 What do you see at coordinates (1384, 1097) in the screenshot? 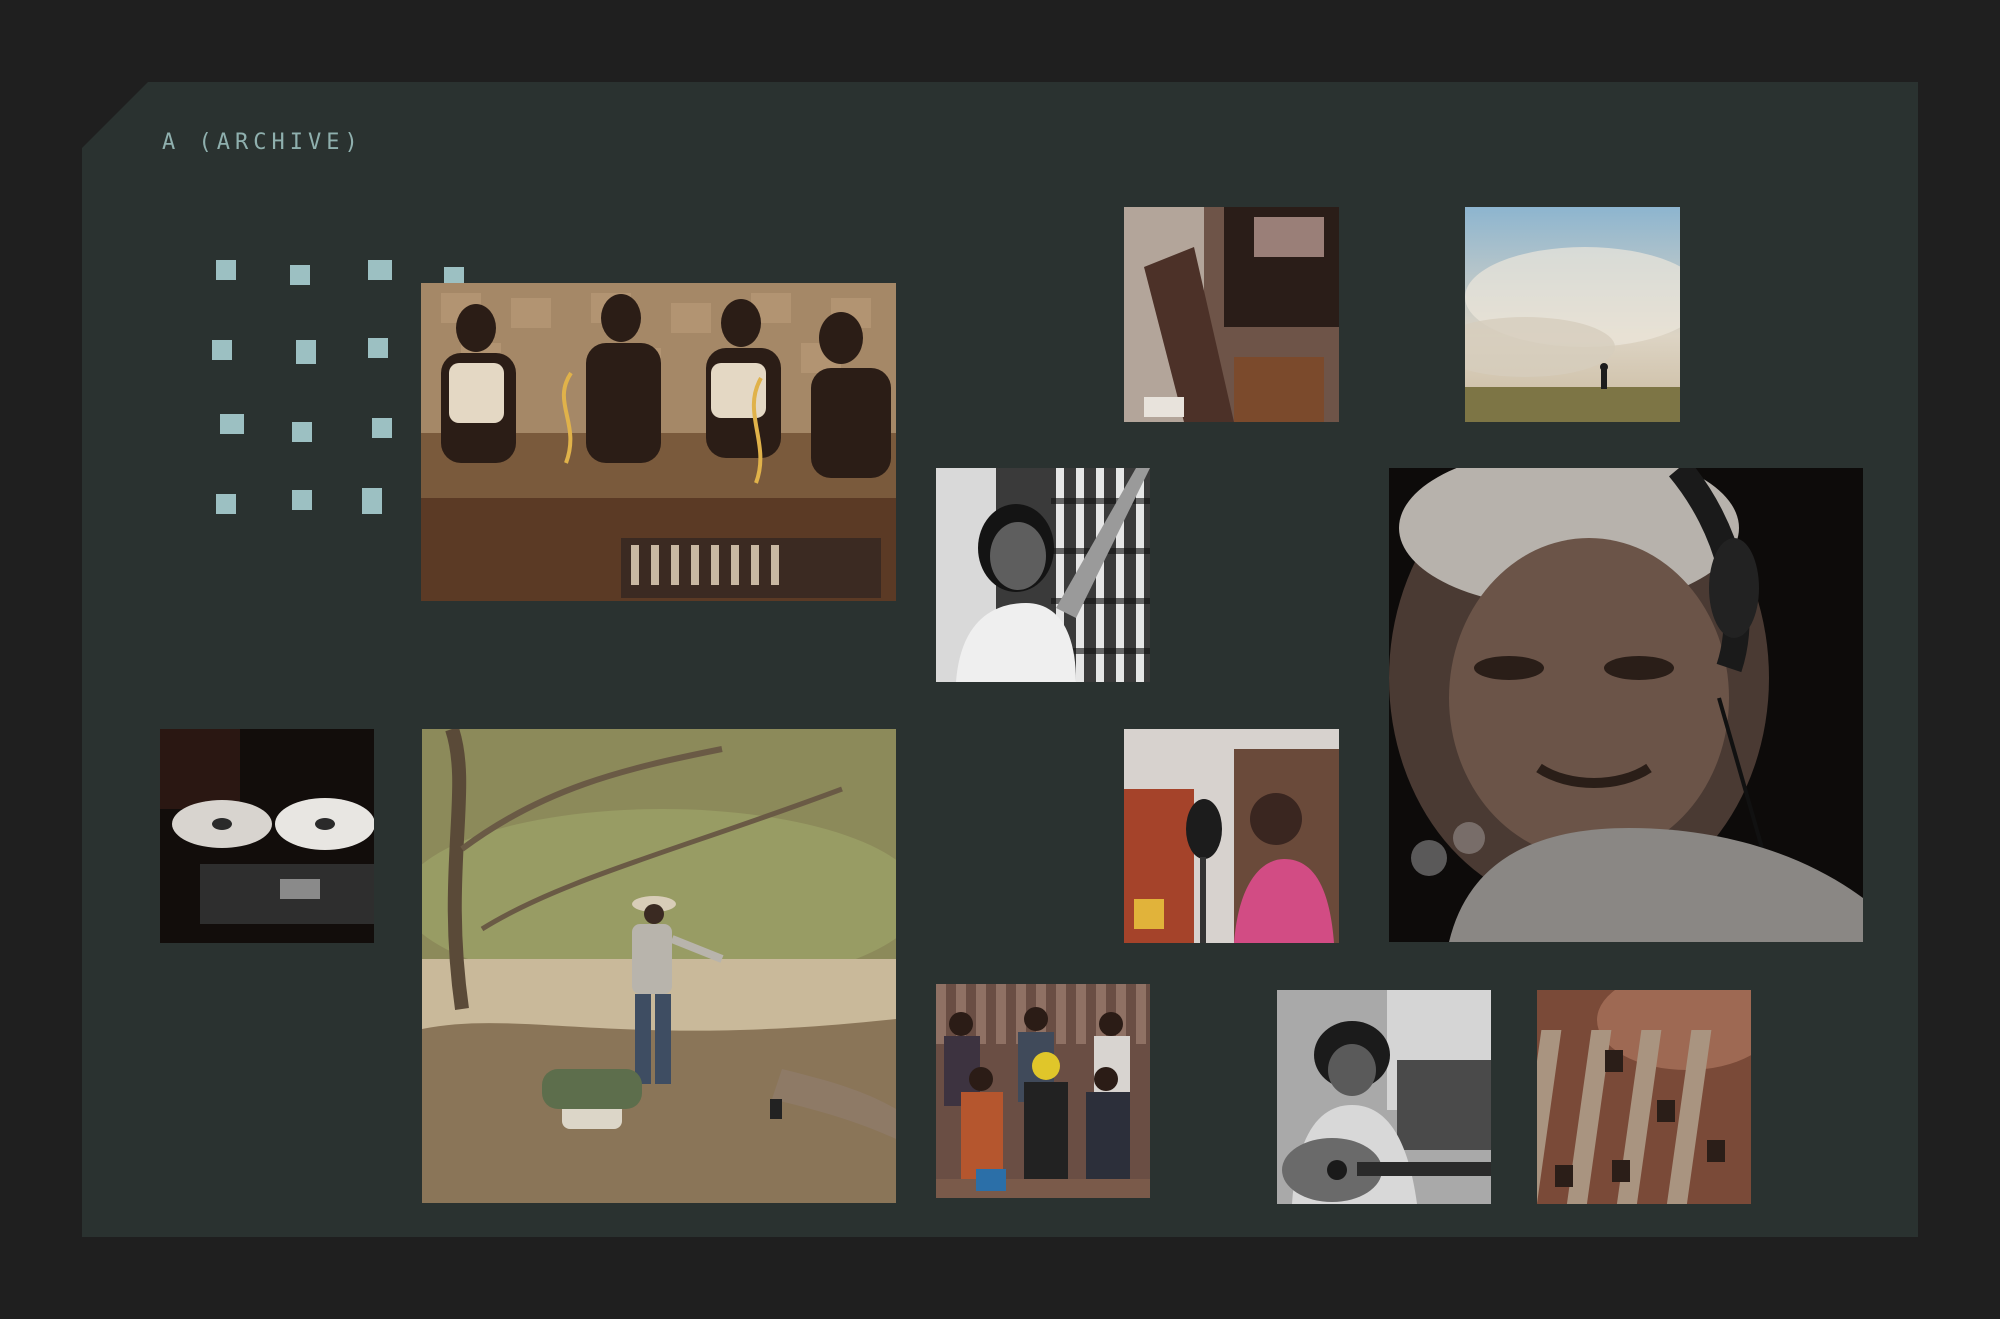
I see `photo-man-guitar` at bounding box center [1384, 1097].